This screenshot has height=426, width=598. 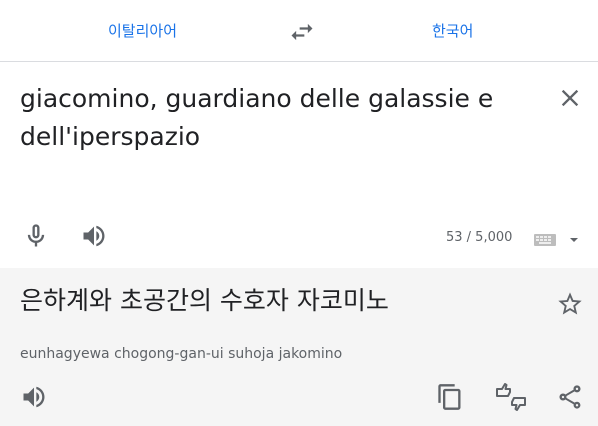 What do you see at coordinates (479, 237) in the screenshot?
I see `character-count: 53 / 5,000` at bounding box center [479, 237].